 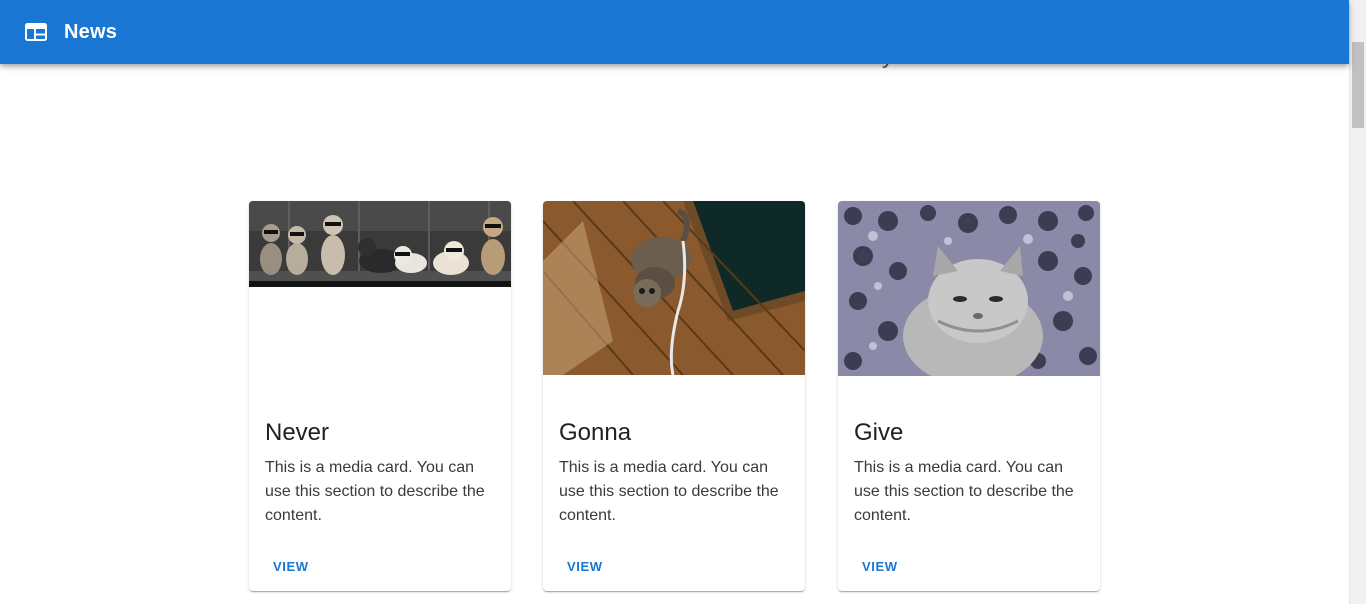 I want to click on cats-sunglasses-image, so click(x=380, y=244).